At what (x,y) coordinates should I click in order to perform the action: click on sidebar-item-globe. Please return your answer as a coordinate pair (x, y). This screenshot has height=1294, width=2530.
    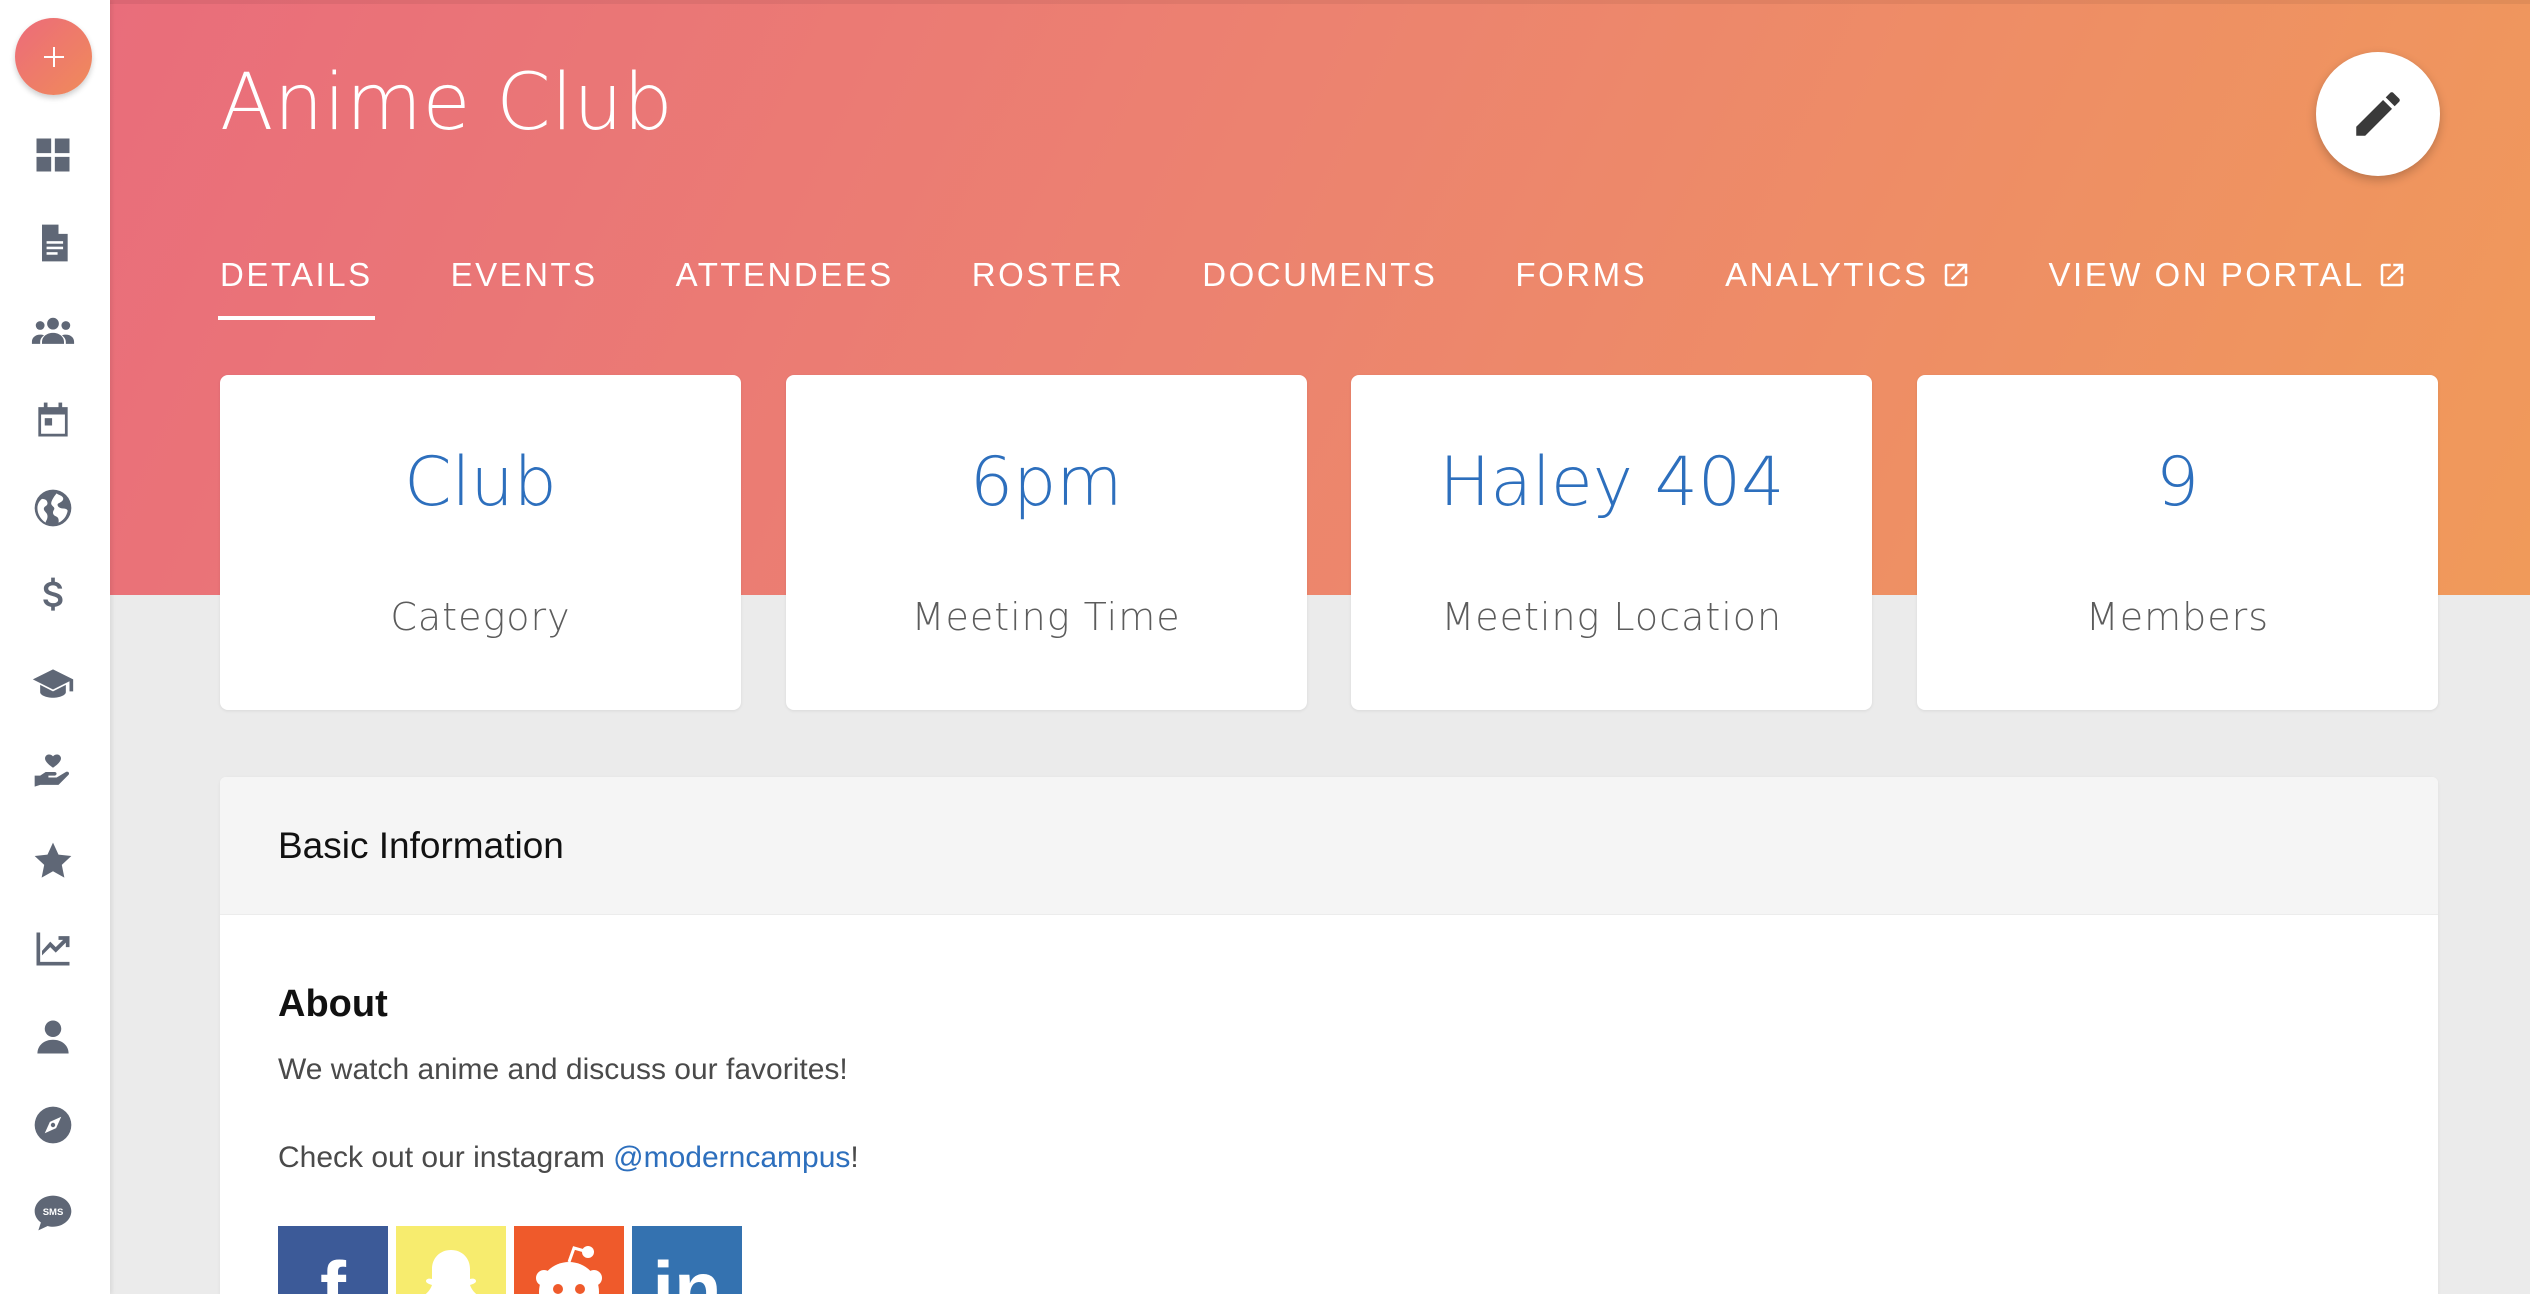
    Looking at the image, I should click on (53, 508).